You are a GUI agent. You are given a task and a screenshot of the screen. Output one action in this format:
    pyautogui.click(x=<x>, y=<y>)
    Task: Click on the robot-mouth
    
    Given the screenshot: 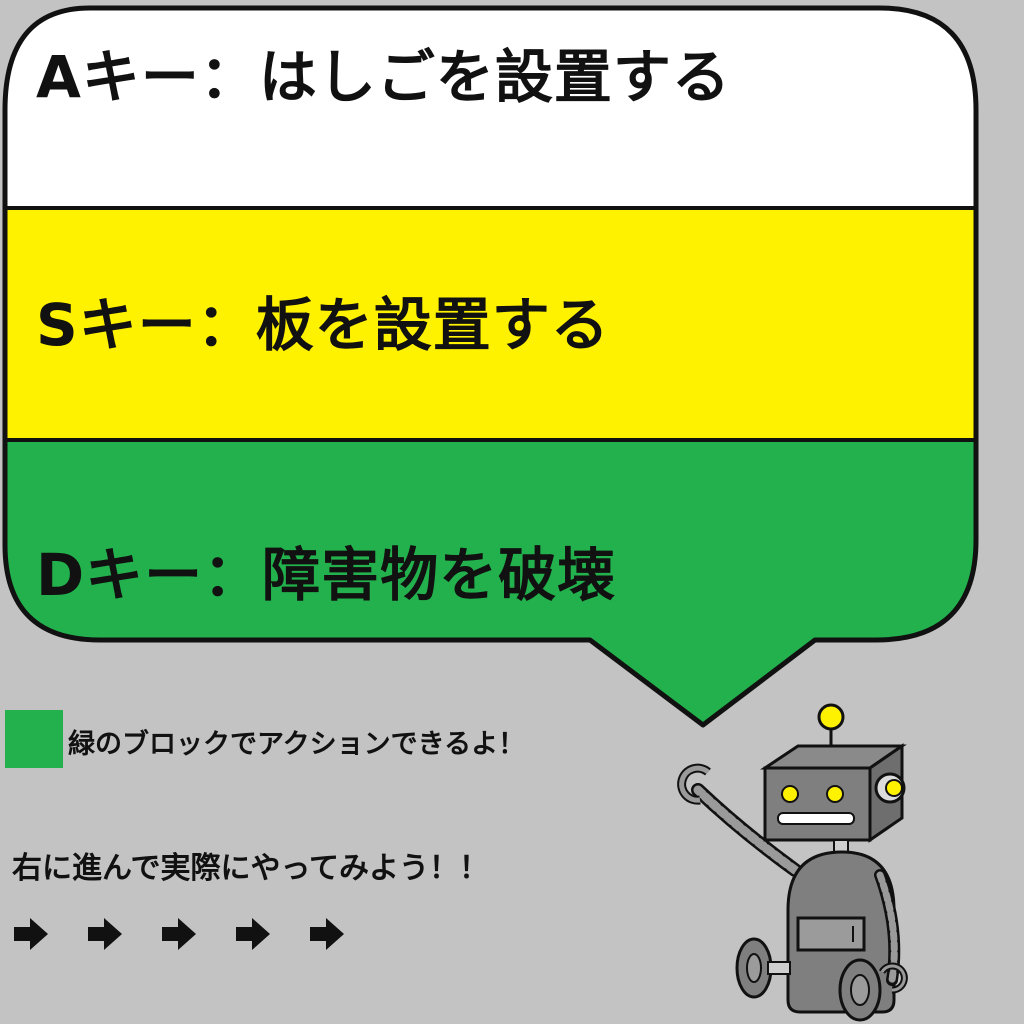 What is the action you would take?
    pyautogui.click(x=816, y=818)
    